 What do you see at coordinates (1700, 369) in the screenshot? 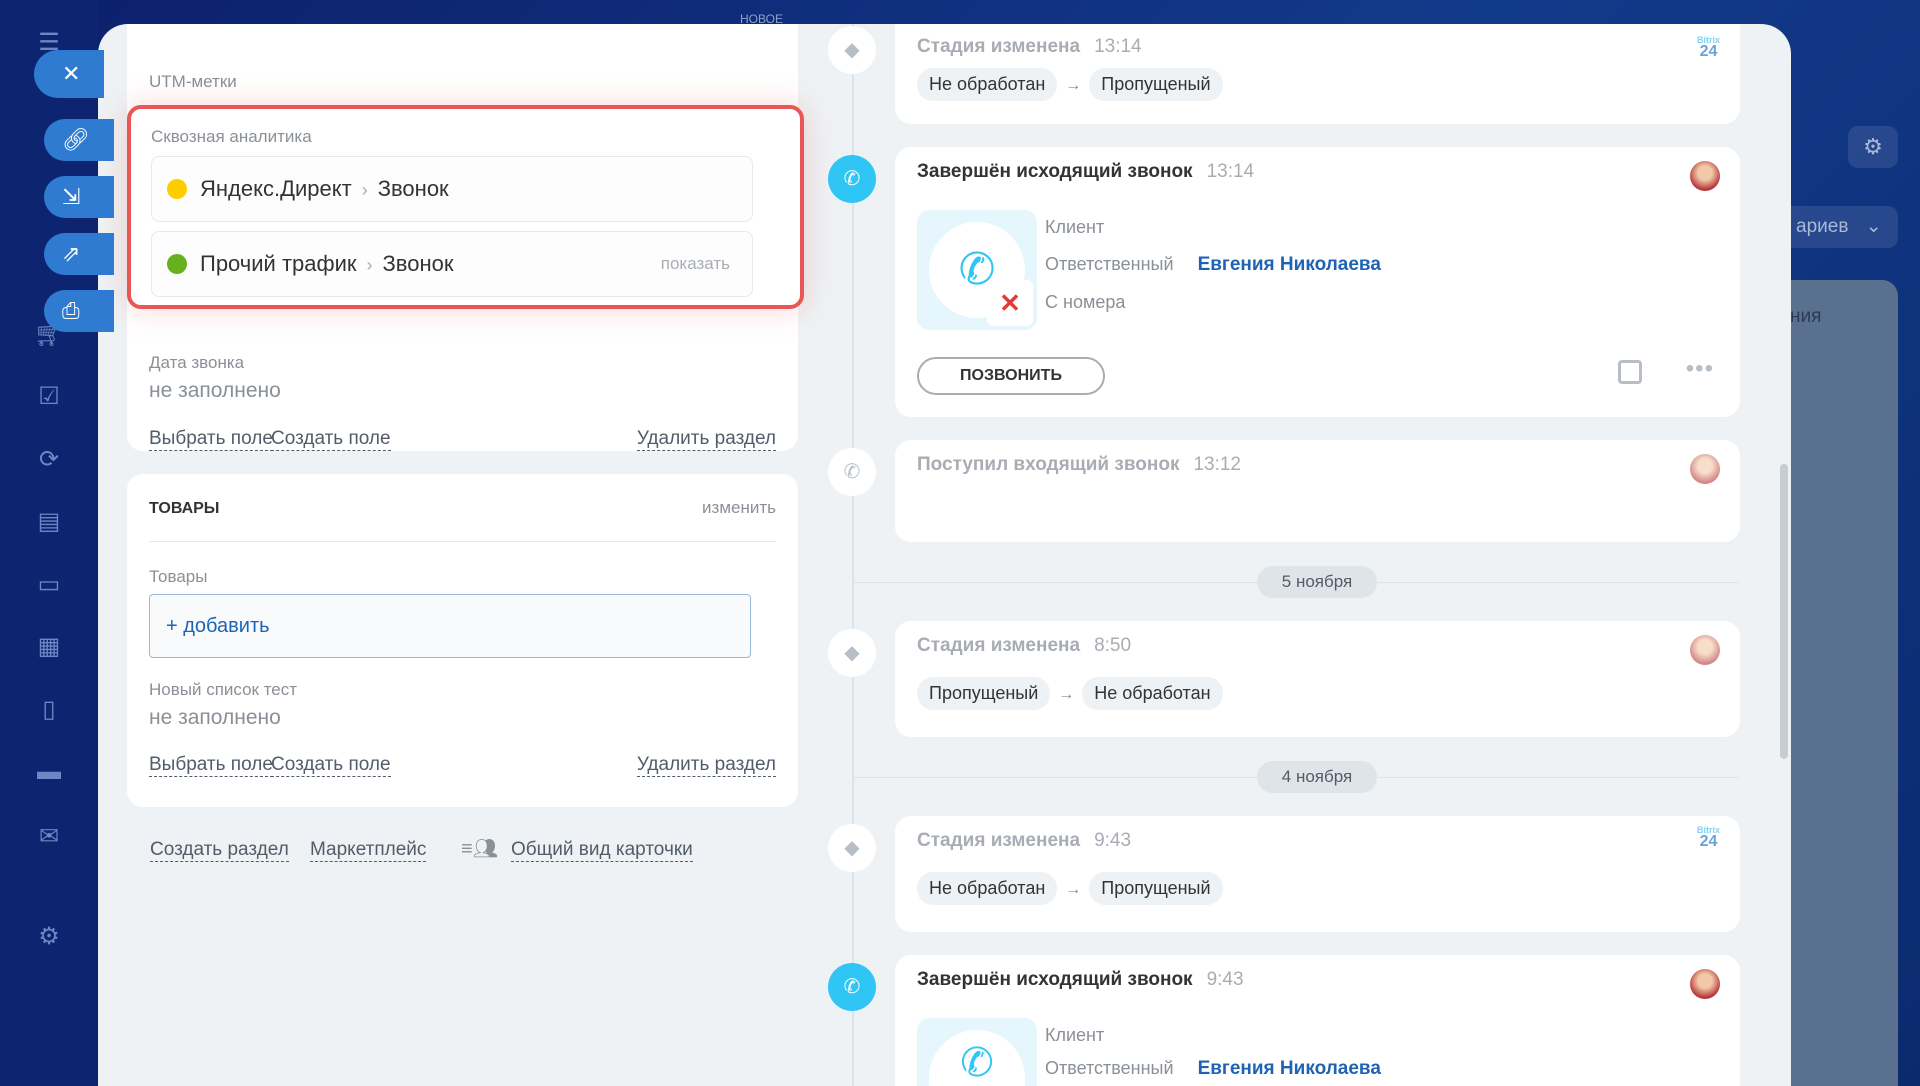
I see `more-icon: •••` at bounding box center [1700, 369].